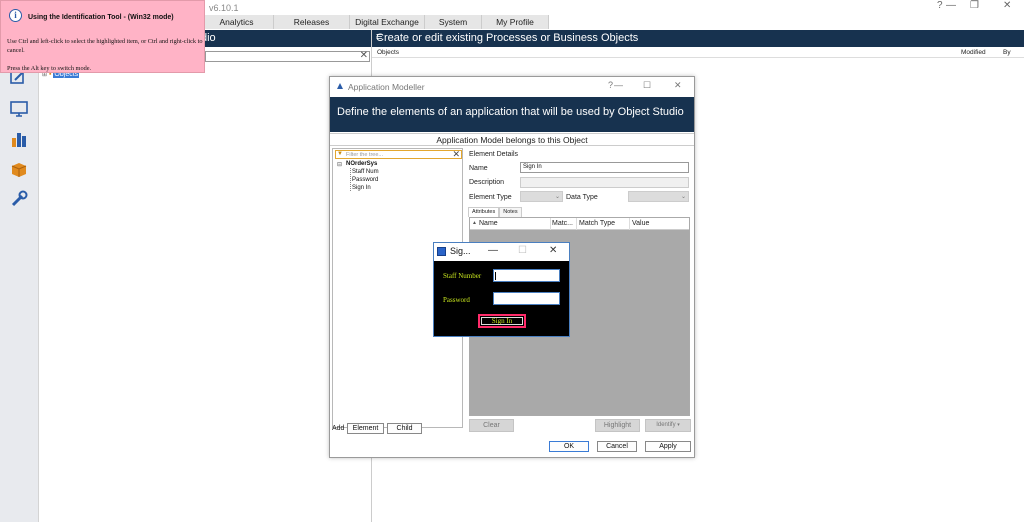 The width and height of the screenshot is (1024, 522). I want to click on apply-button: Apply, so click(668, 446).